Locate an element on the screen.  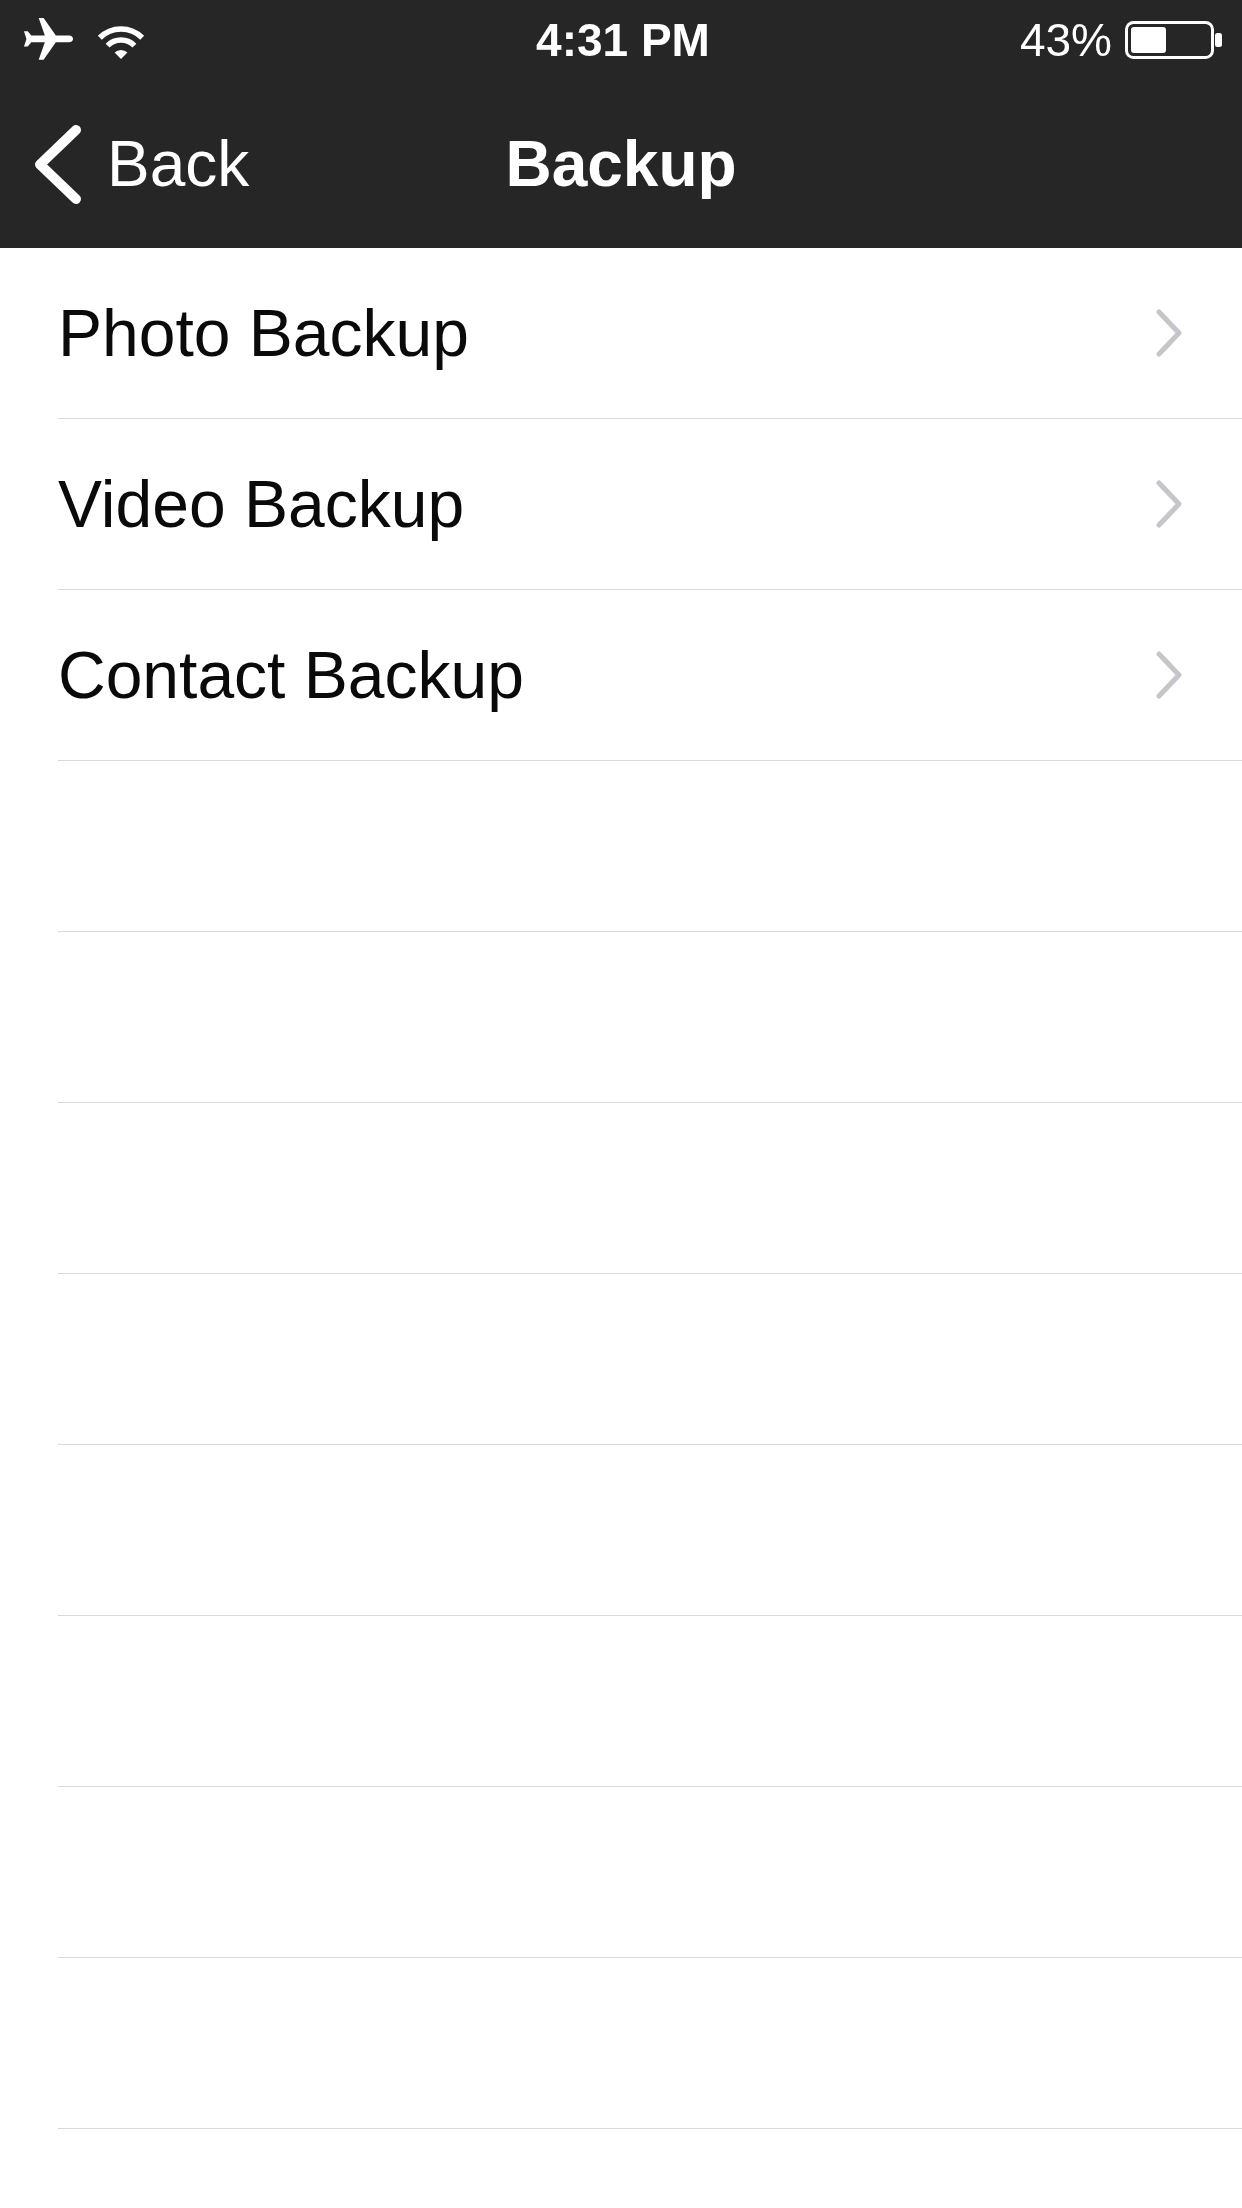
list-item: Contact Backup is located at coordinates (650, 675).